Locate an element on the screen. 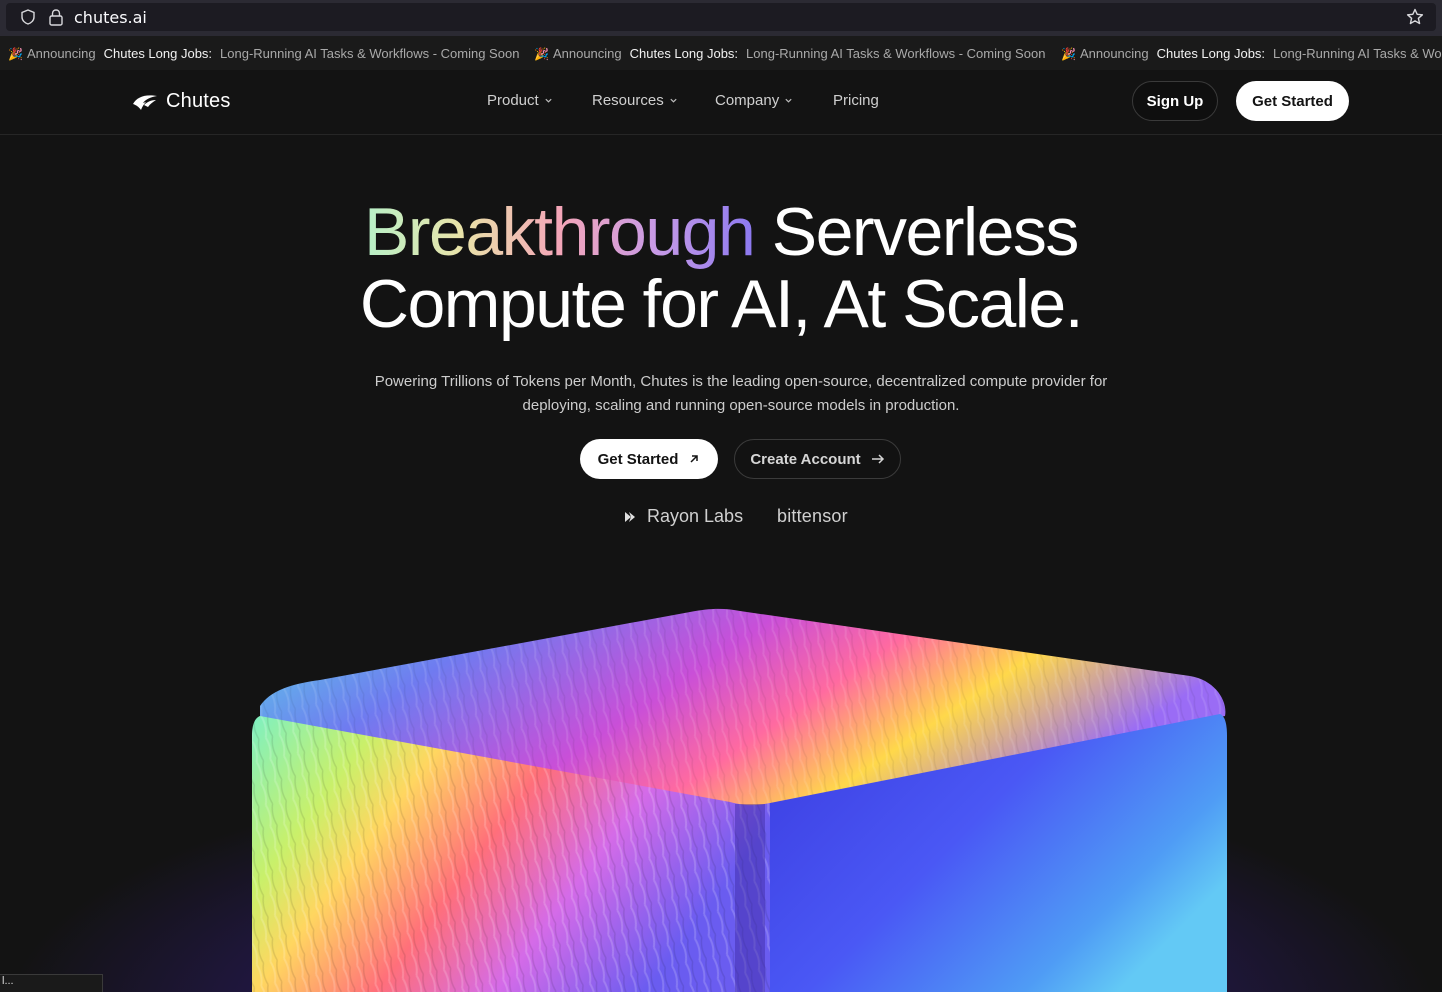 Image resolution: width=1442 pixels, height=992 pixels. nav-pricing-label: Pricing is located at coordinates (856, 100).